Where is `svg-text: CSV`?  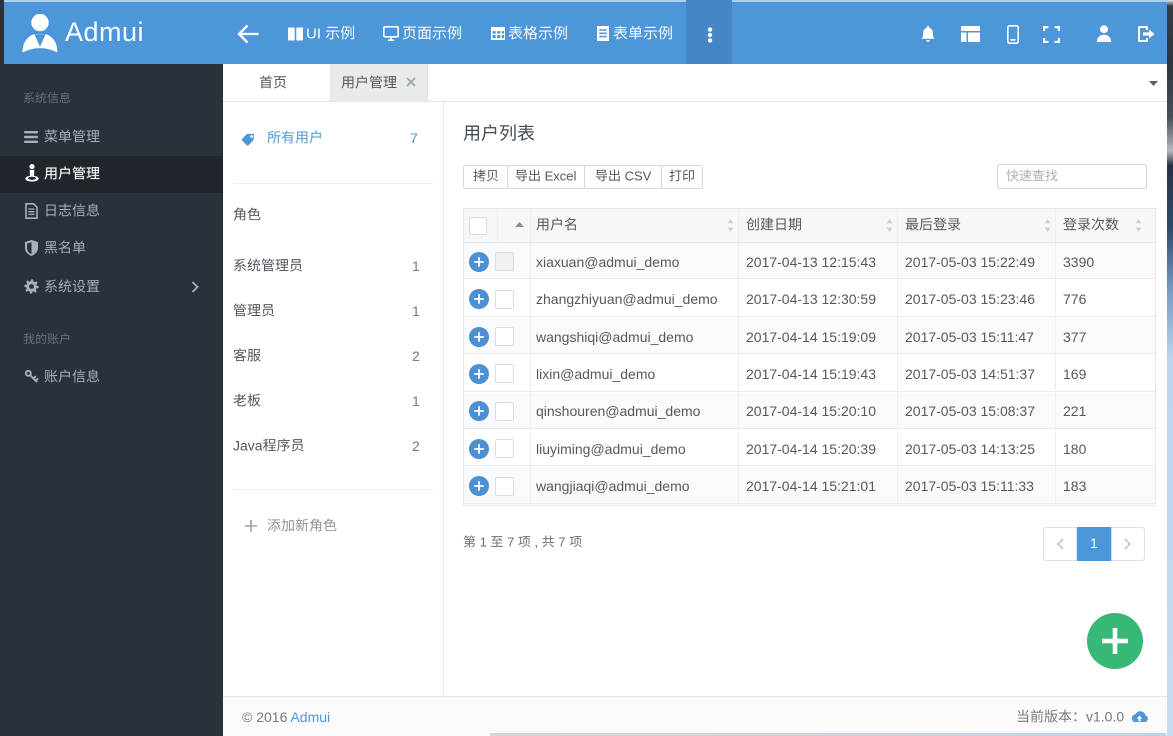
svg-text: CSV is located at coordinates (636, 175).